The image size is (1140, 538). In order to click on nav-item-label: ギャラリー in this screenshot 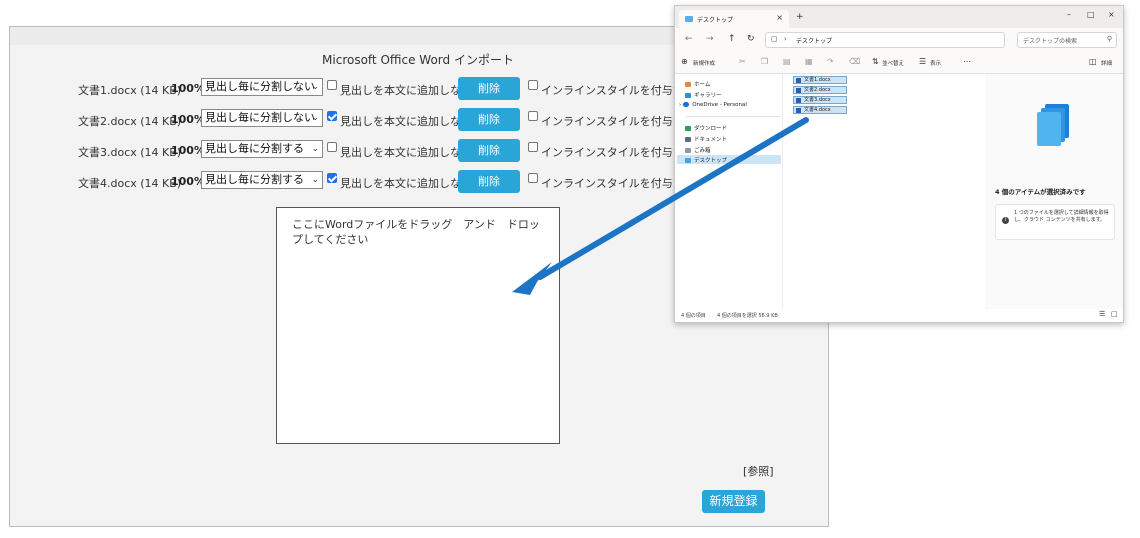, I will do `click(708, 96)`.